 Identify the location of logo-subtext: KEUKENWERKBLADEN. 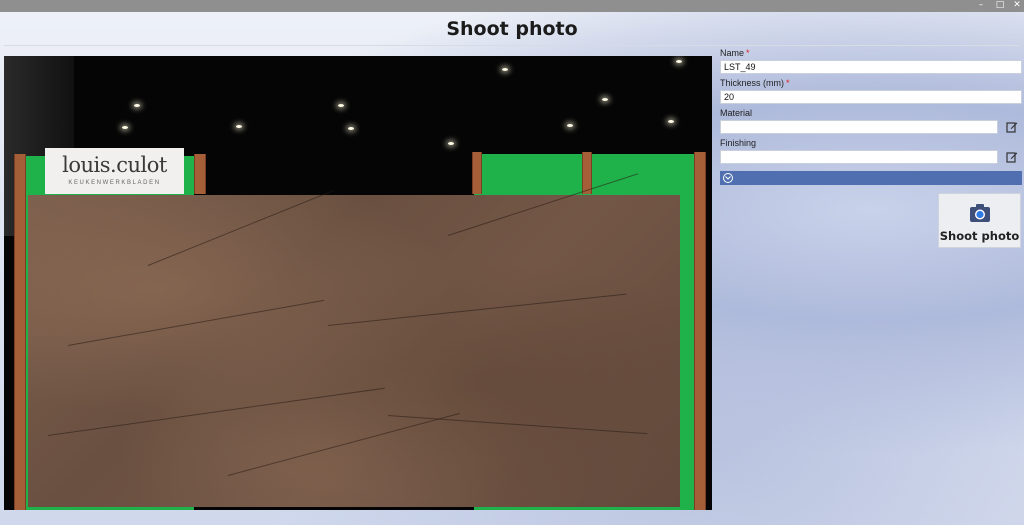
(114, 183).